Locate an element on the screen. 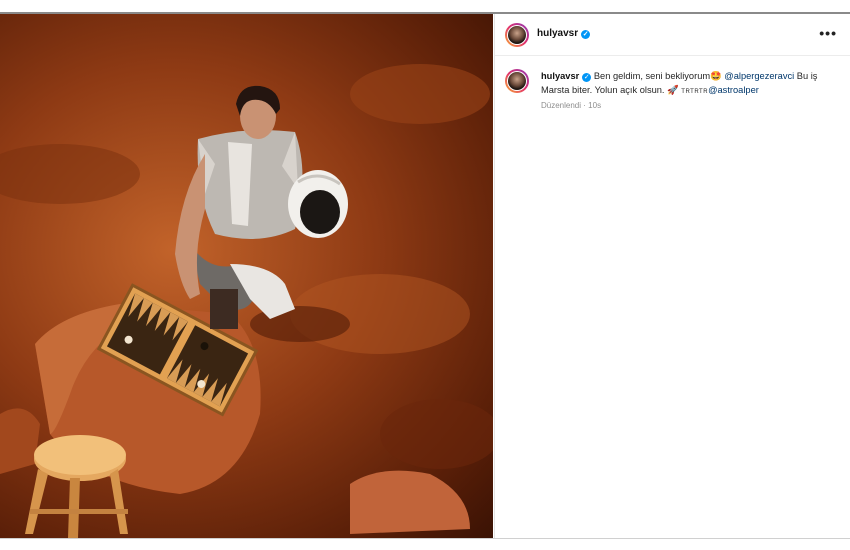 This screenshot has height=550, width=850. caption-text: Ben geldim, seni bekliyorum is located at coordinates (652, 76).